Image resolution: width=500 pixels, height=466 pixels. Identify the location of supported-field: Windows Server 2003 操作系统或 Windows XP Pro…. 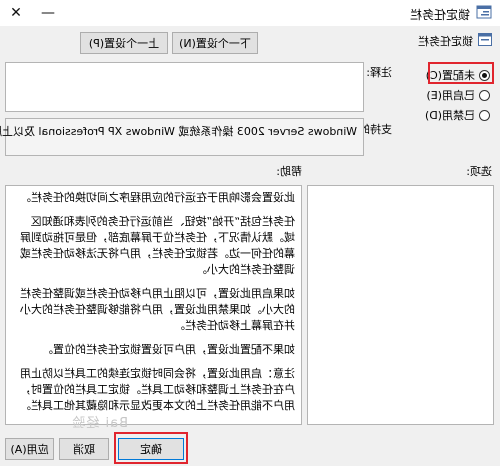
(182, 137).